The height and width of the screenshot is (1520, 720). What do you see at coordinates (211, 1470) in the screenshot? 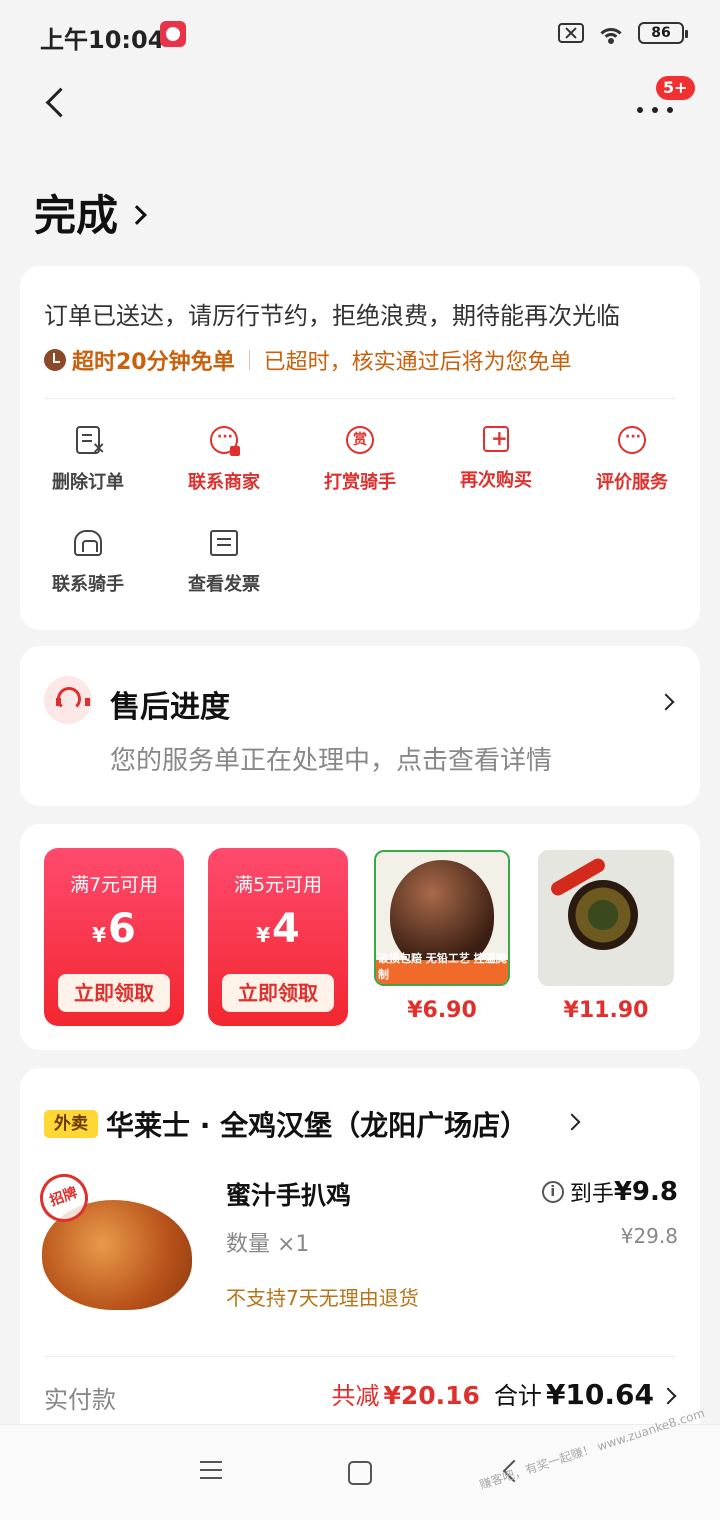
I see `menu-icon` at bounding box center [211, 1470].